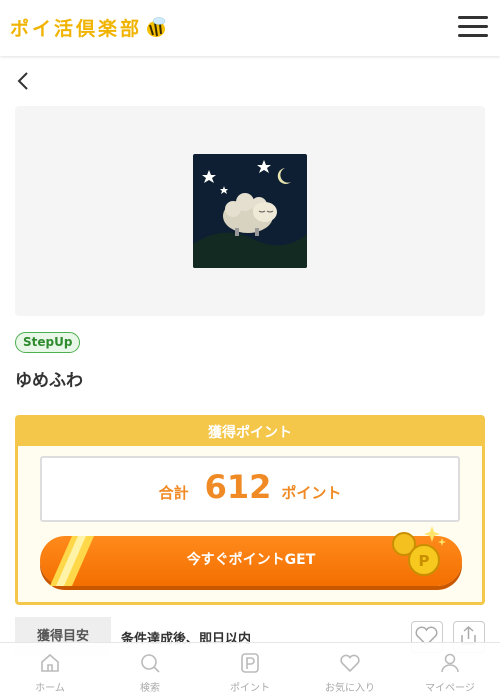  Describe the element at coordinates (251, 556) in the screenshot. I see `get-points-button: 今すぐポイントGET P` at that location.